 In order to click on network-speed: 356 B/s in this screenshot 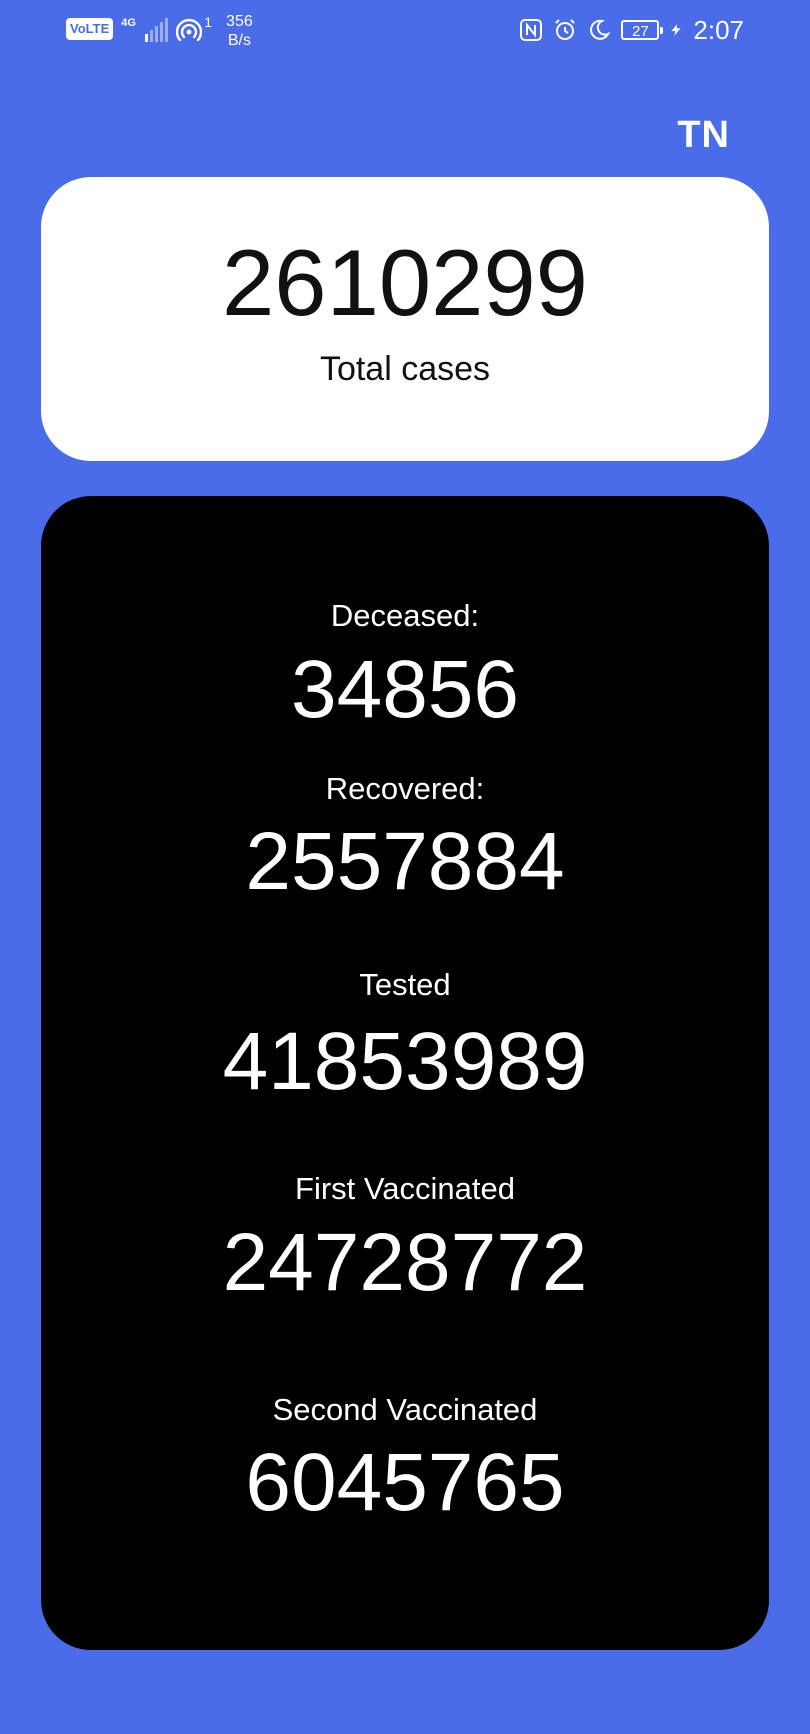, I will do `click(239, 31)`.